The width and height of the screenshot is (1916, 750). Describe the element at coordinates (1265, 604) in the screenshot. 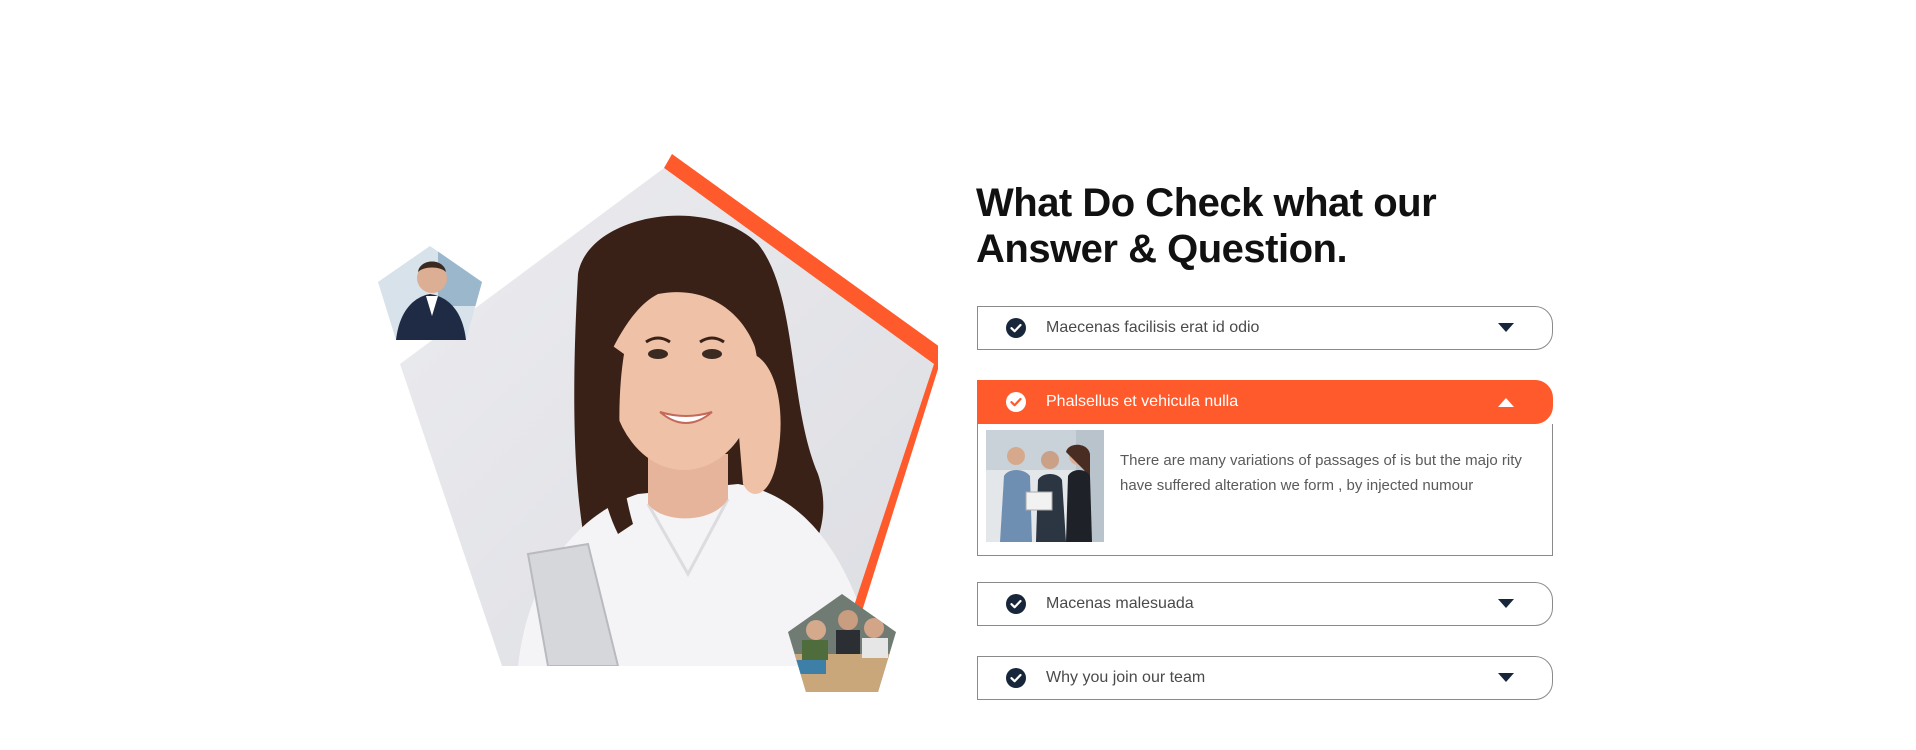

I see `faq-toggle-macenas-malesuada: Macenas malesuada` at that location.